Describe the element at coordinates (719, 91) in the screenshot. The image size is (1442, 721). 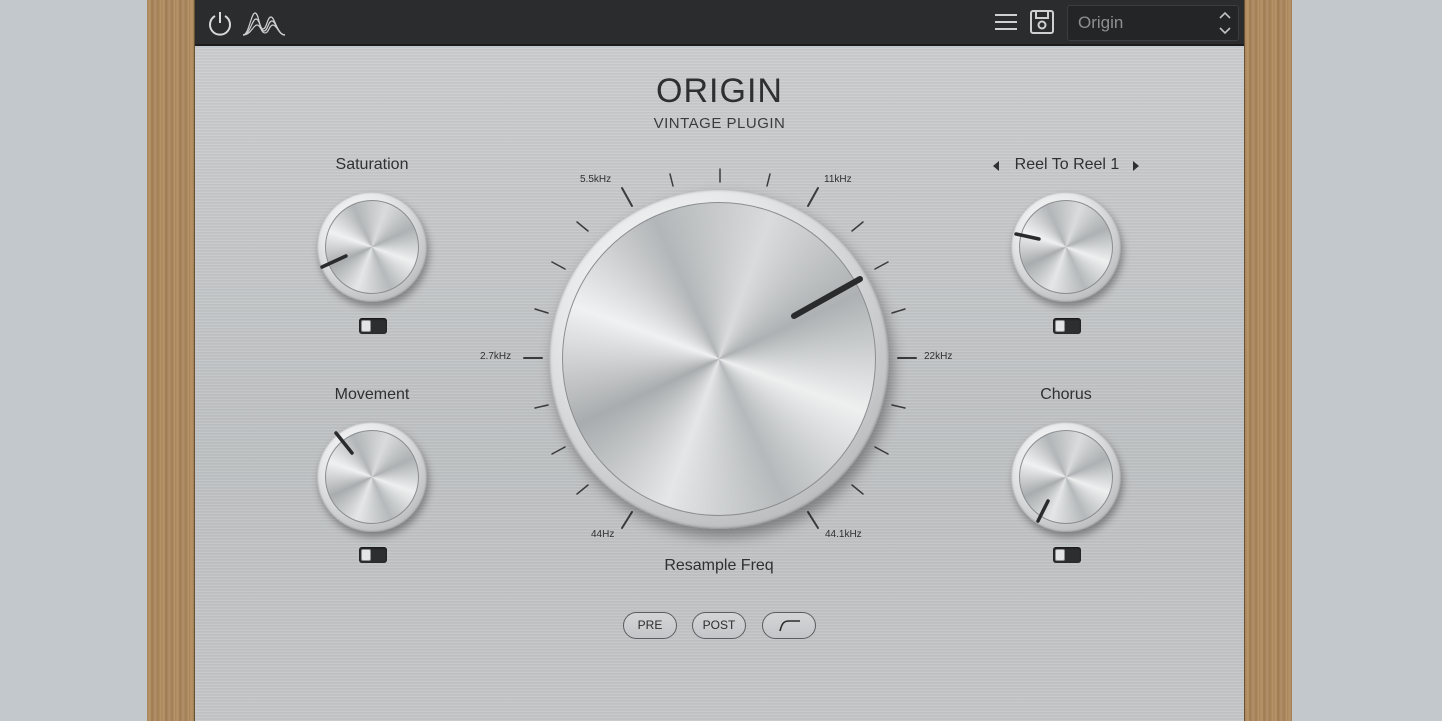
I see `plugin-title: ORIGIN` at that location.